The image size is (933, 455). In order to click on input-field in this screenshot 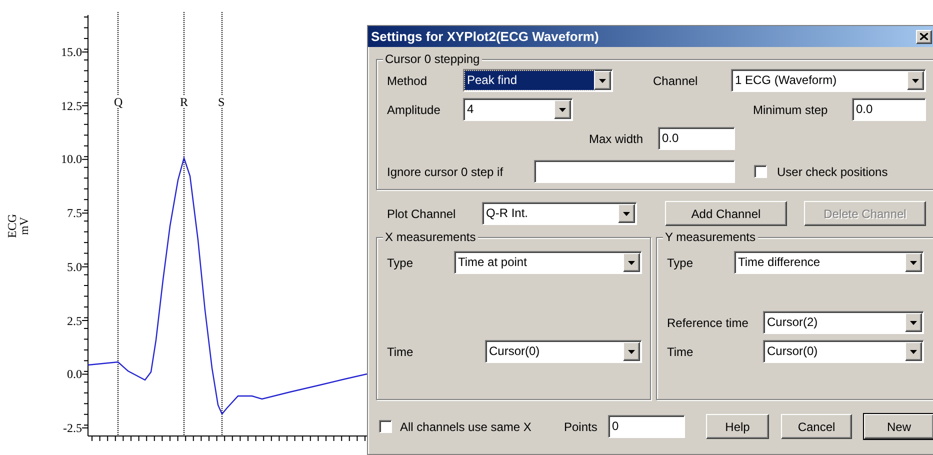, I will do `click(634, 171)`.